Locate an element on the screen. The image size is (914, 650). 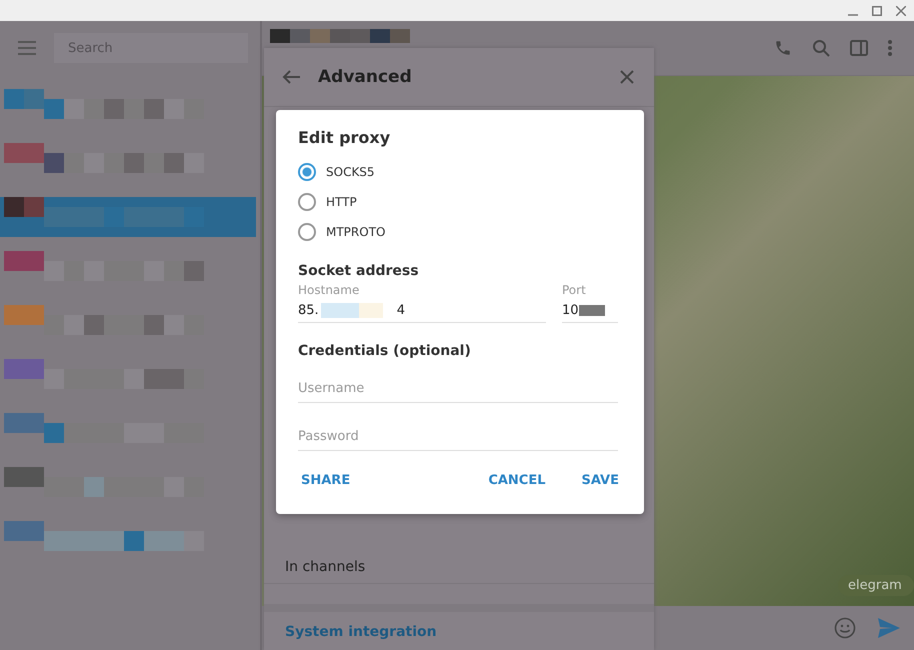
sidebar-toggle-icon is located at coordinates (859, 48).